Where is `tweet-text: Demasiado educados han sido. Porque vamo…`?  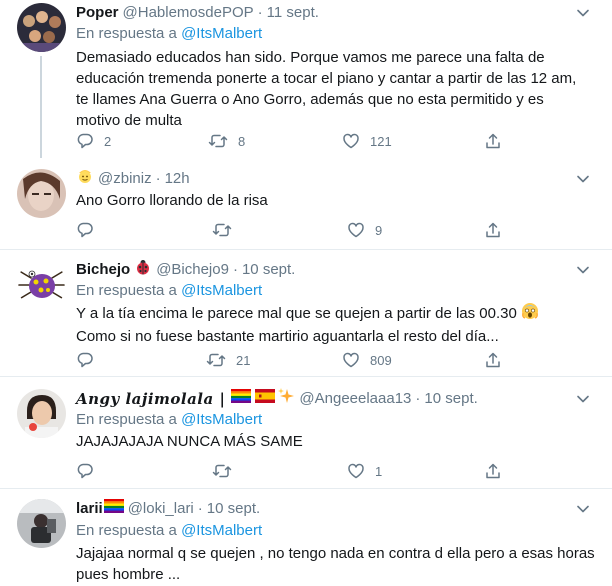 tweet-text: Demasiado educados han sido. Porque vamo… is located at coordinates (336, 89).